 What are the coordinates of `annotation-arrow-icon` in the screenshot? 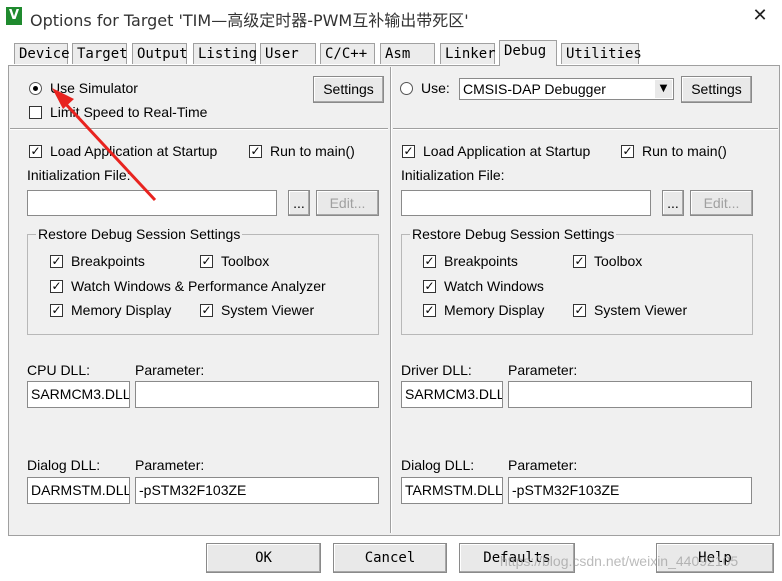 It's located at (104, 145).